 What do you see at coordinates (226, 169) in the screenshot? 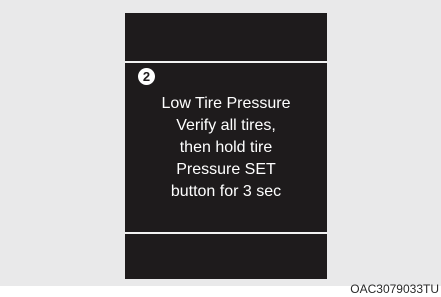
I see `message-line-4: Pressure SET` at bounding box center [226, 169].